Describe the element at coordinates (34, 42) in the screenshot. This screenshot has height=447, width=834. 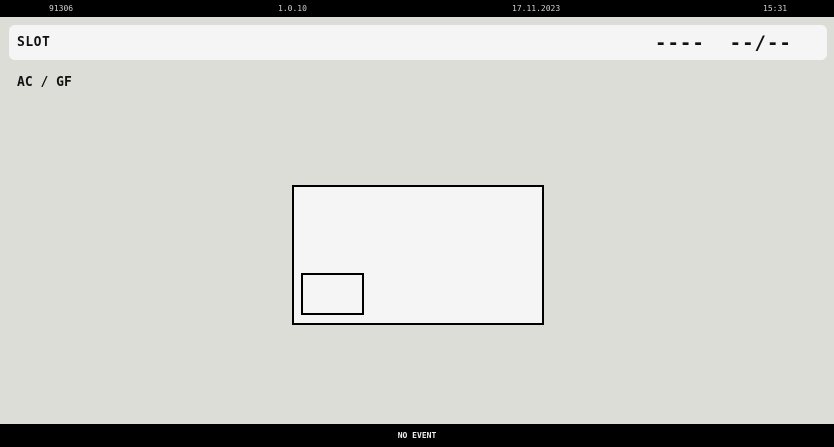
I see `slot-label: SLOT` at that location.